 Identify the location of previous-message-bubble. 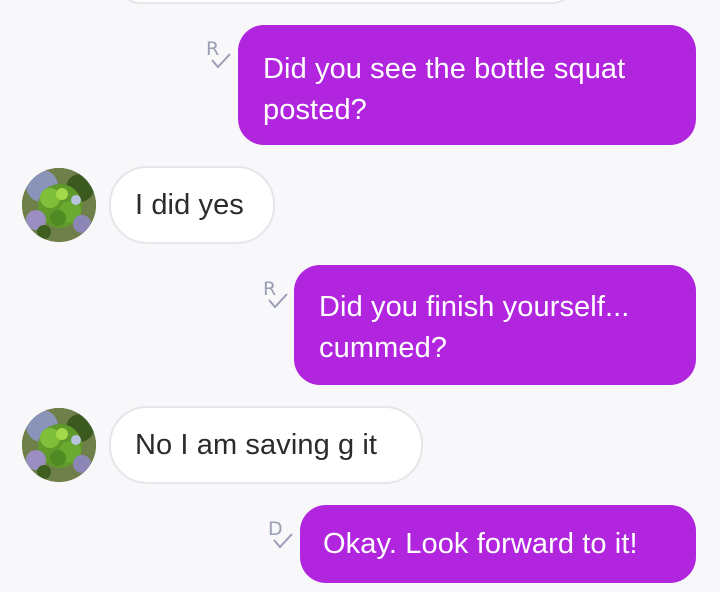
(346, 2).